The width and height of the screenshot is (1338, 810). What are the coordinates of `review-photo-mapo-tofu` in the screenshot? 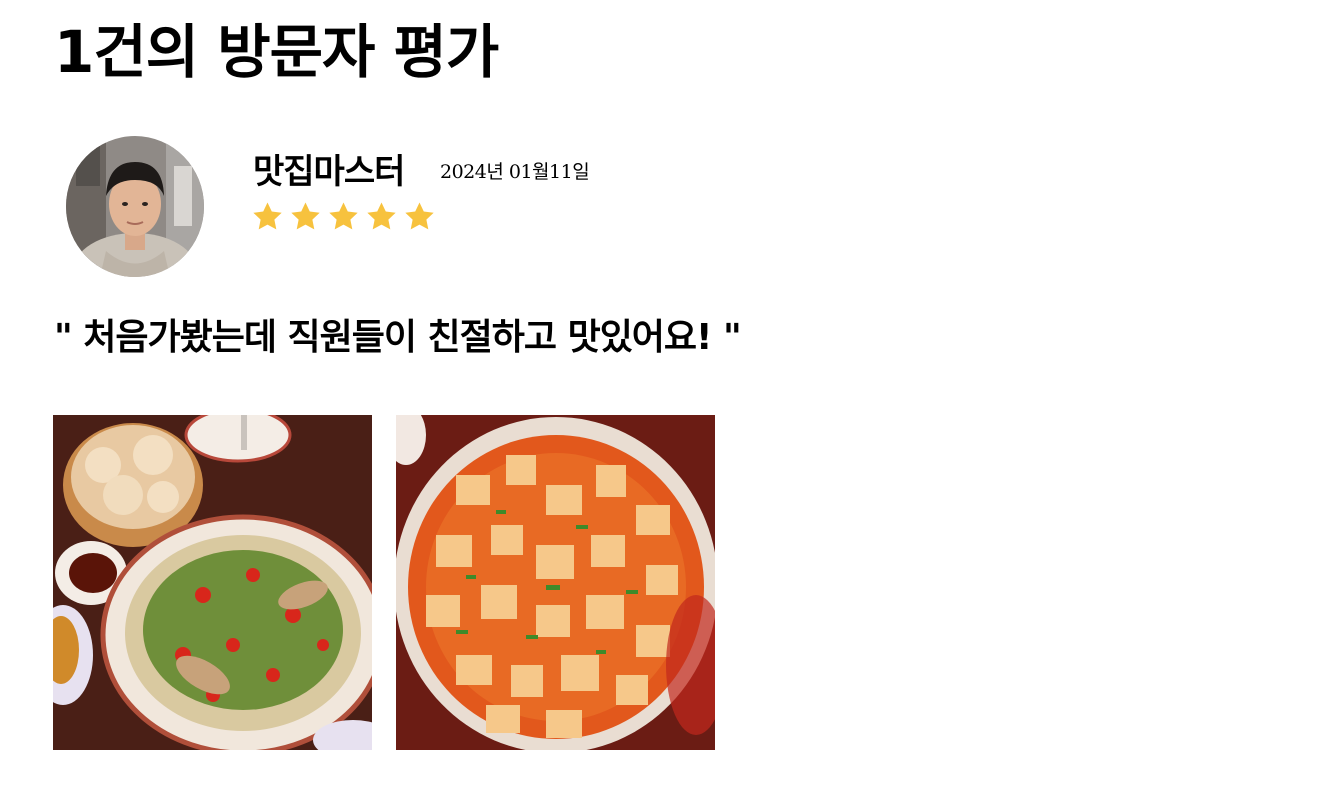 It's located at (555, 582).